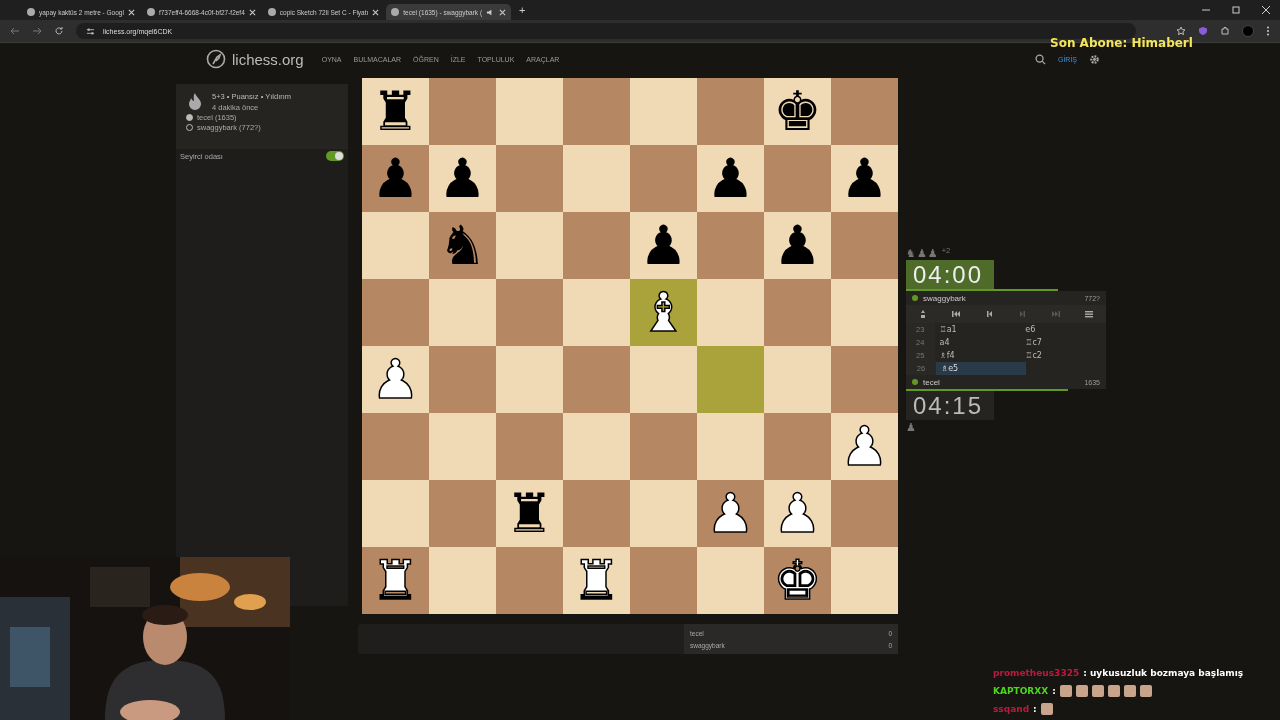 The width and height of the screenshot is (1280, 720). I want to click on shield-icon, so click(1203, 31).